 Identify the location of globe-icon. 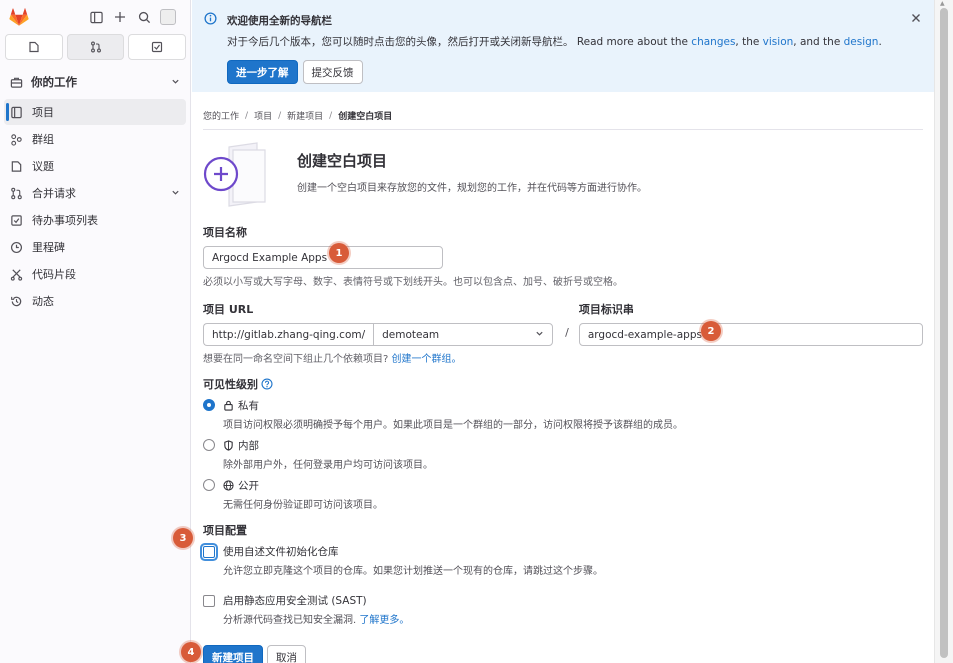
(228, 485).